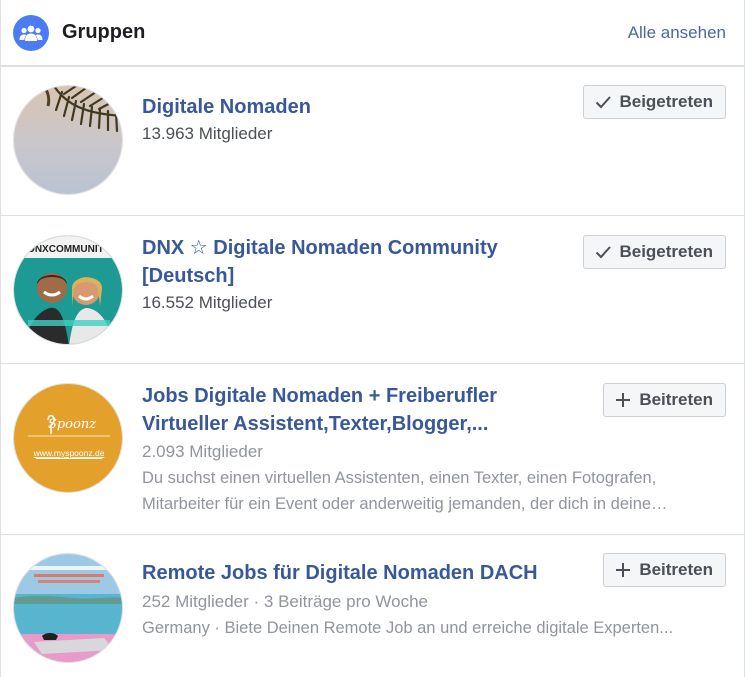  What do you see at coordinates (68, 140) in the screenshot?
I see `group-avatar-palm` at bounding box center [68, 140].